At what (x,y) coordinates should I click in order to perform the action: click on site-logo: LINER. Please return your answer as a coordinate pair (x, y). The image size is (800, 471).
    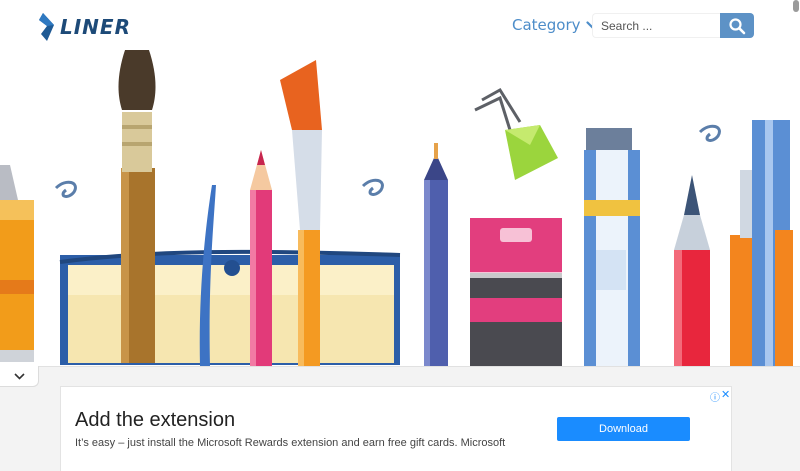
    Looking at the image, I should click on (84, 27).